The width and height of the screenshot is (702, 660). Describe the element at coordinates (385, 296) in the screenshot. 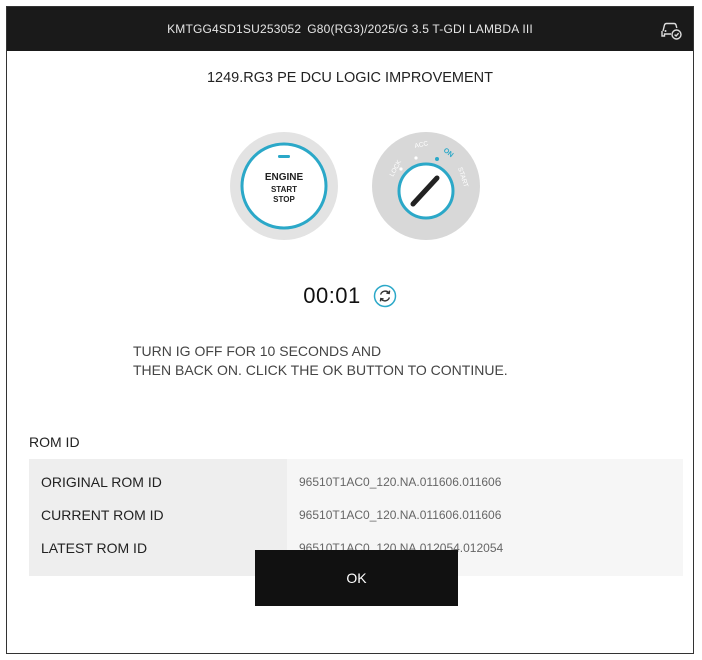

I see `refresh-icon` at that location.